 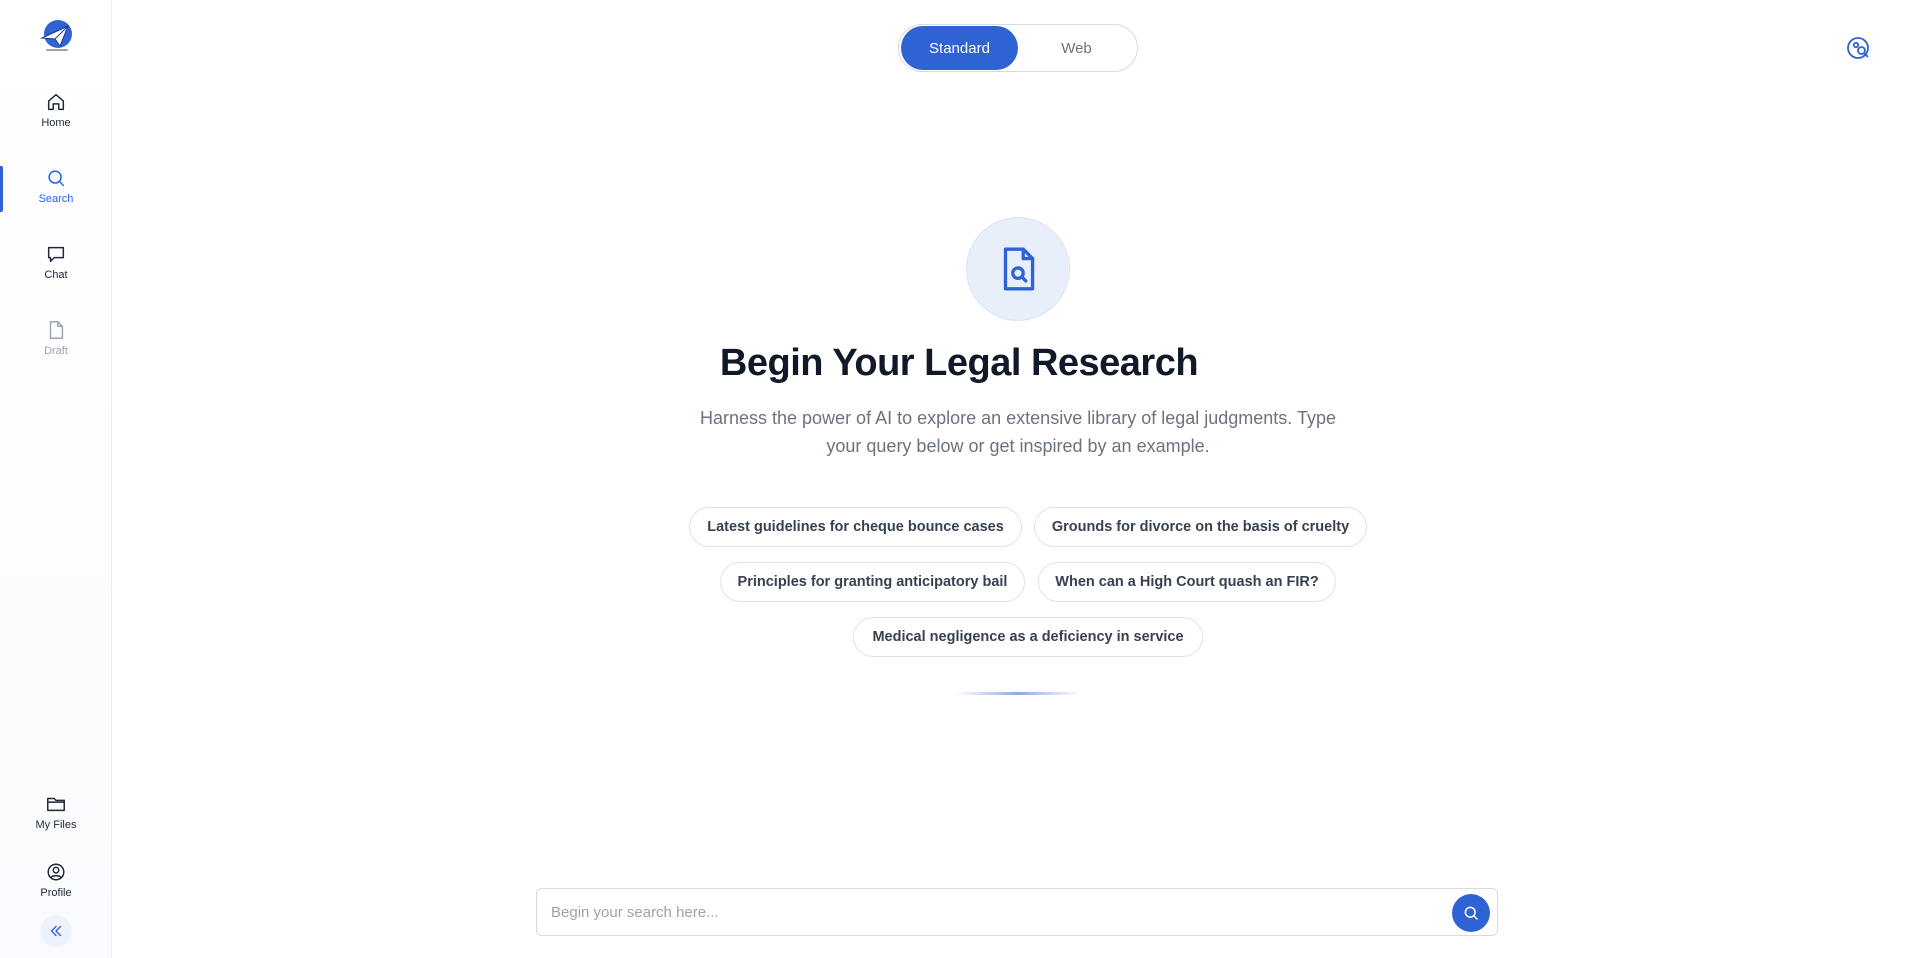 I want to click on sidebar-item-search: Search, so click(x=56, y=186).